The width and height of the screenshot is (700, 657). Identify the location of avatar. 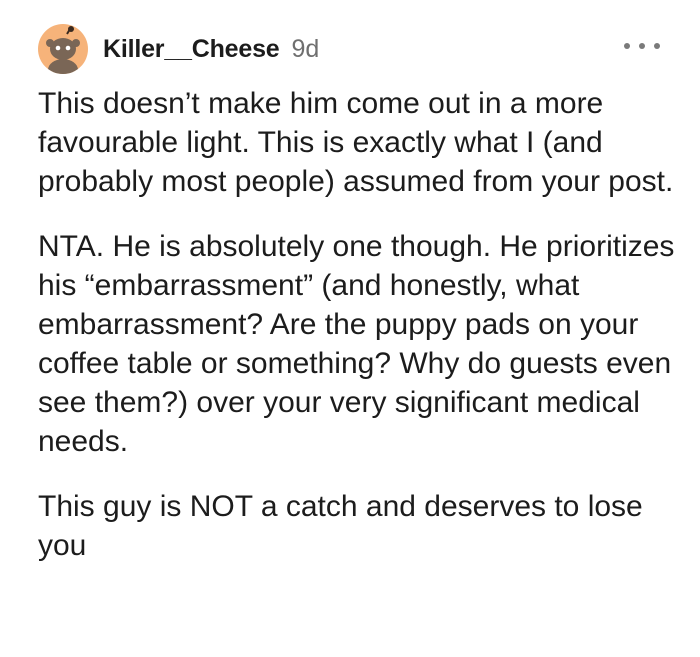
(63, 49).